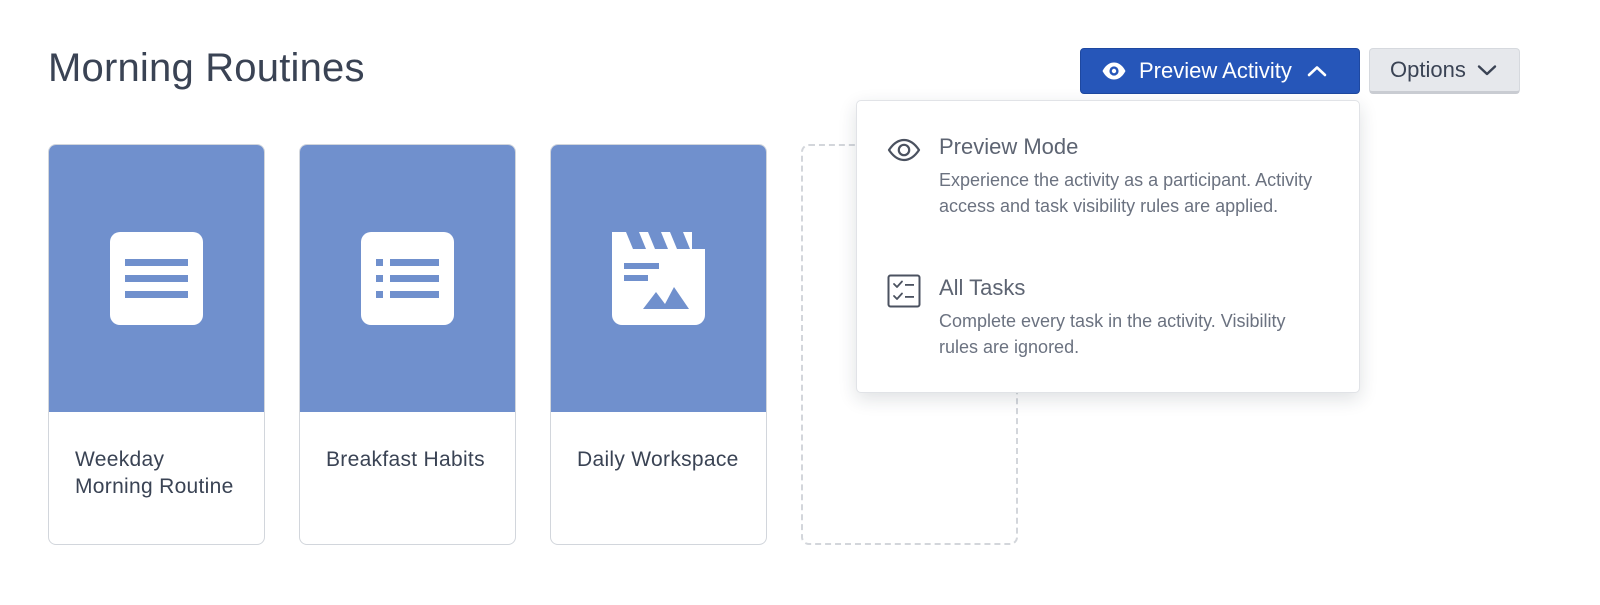  Describe the element at coordinates (154, 473) in the screenshot. I see `card-title: Weekday Morning Routine` at that location.